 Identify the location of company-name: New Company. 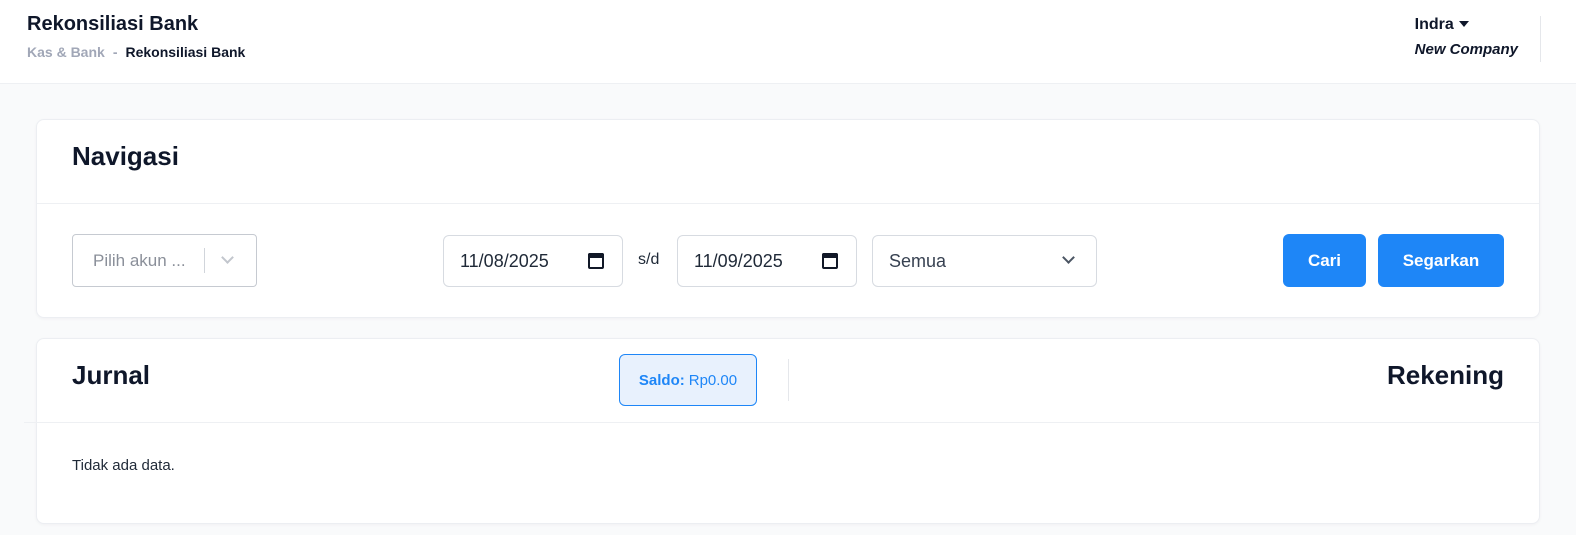
(1466, 49).